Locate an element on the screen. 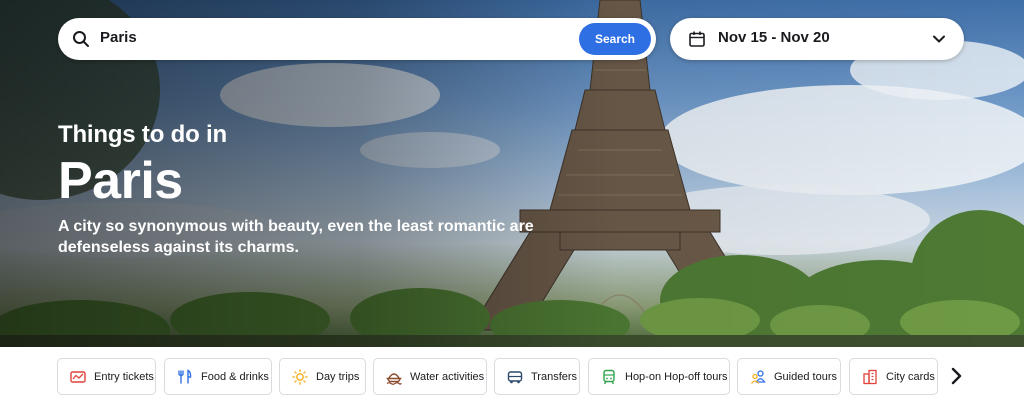  date-range-value: Nov 15 - Nov 20 is located at coordinates (774, 37).